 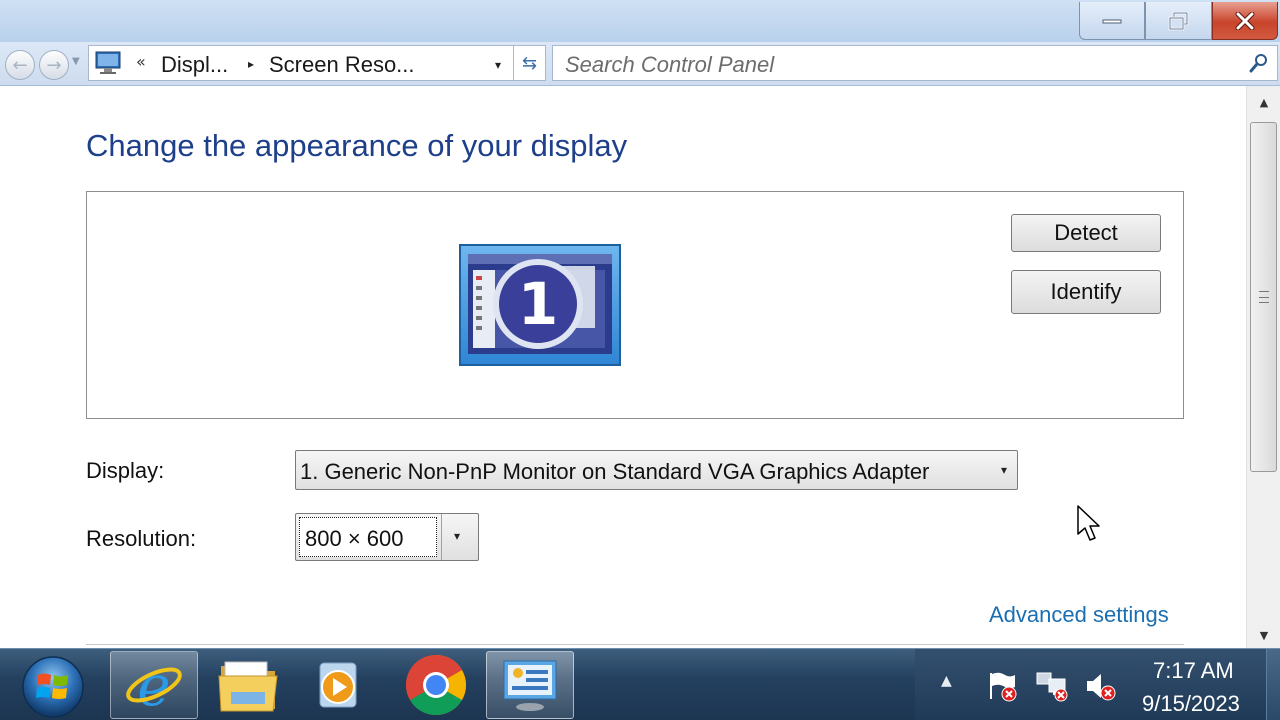 I want to click on mouse-cursor-icon, so click(x=1088, y=523).